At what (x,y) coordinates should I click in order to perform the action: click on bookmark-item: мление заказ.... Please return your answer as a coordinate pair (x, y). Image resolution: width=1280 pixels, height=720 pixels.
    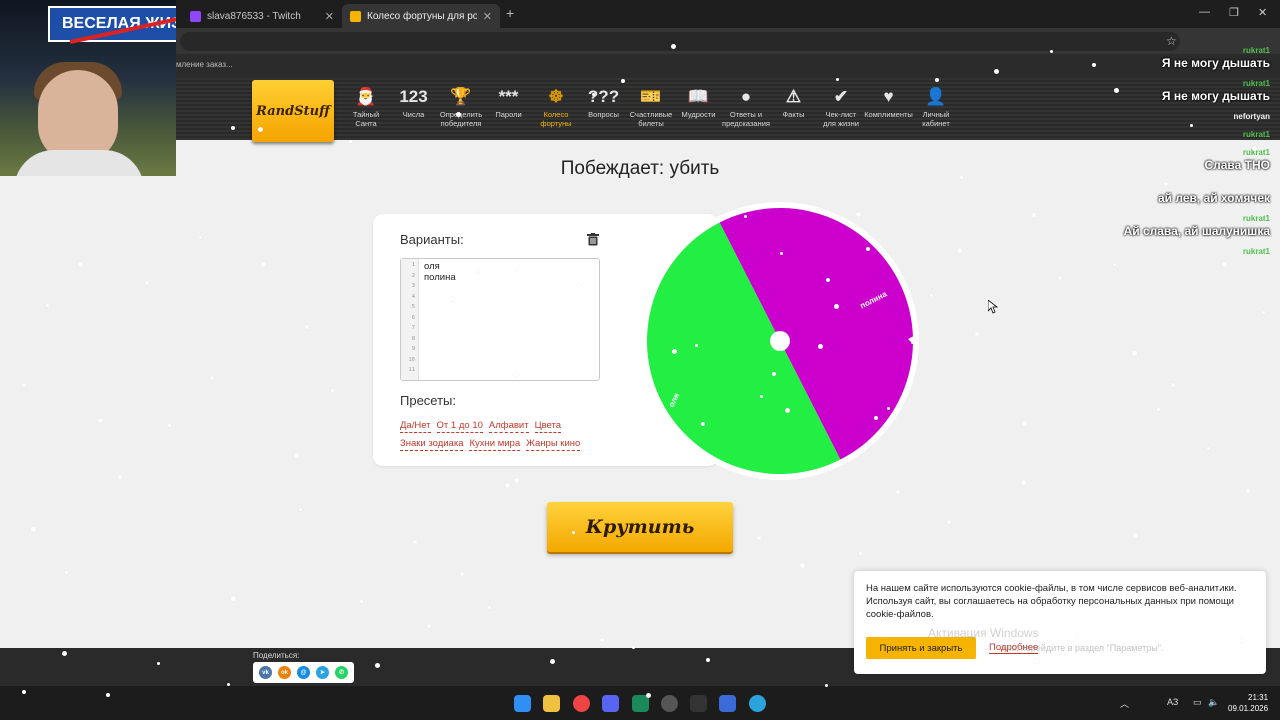
    Looking at the image, I should click on (204, 64).